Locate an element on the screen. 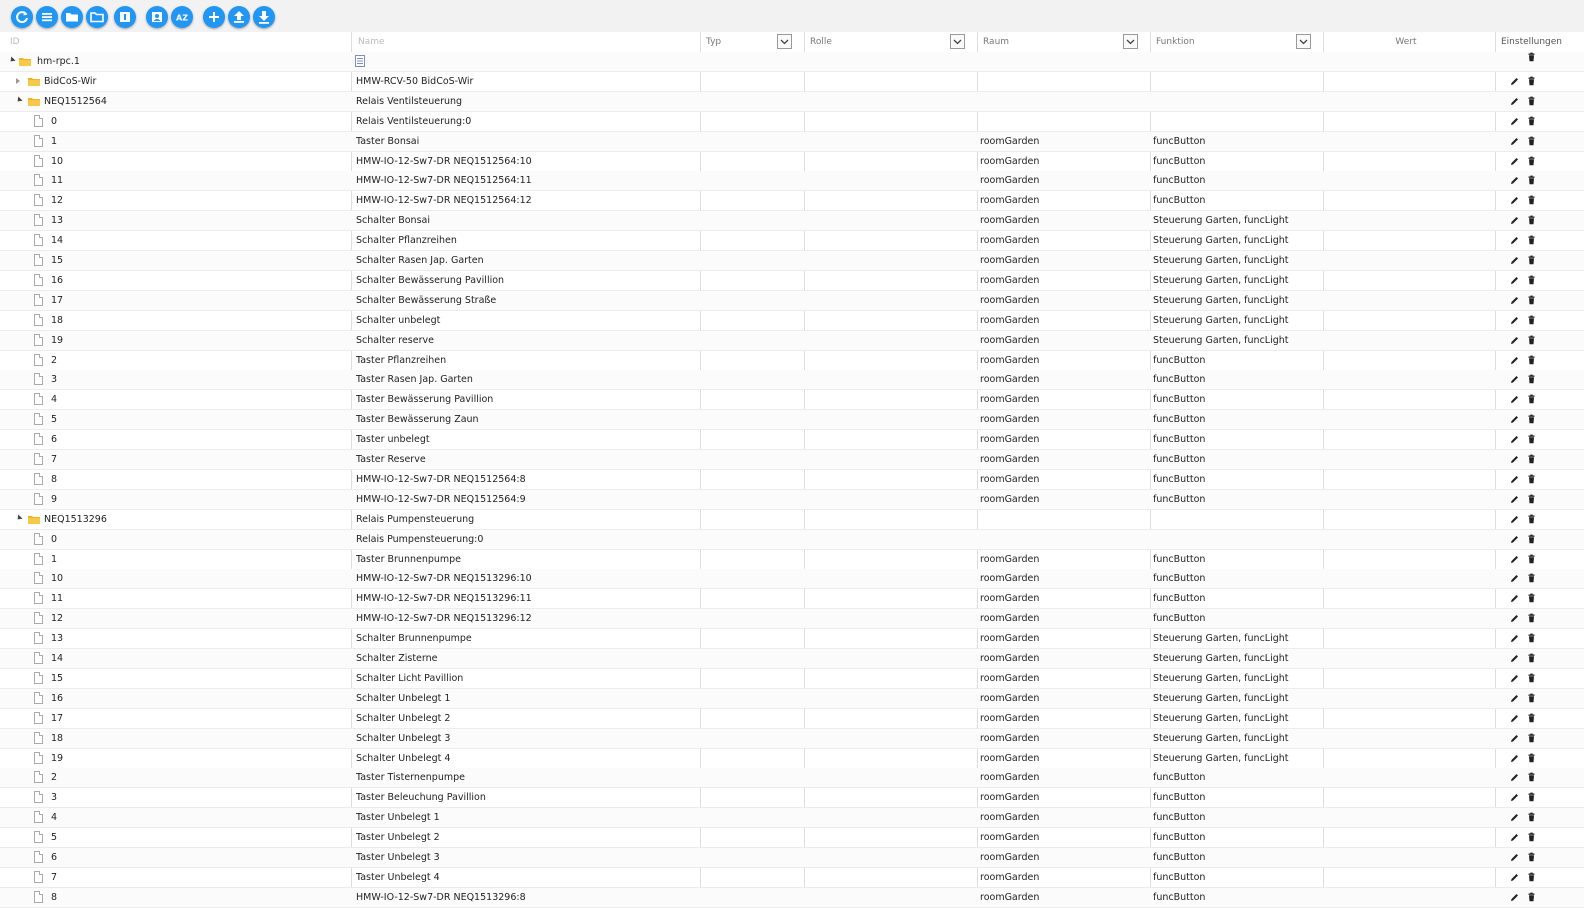  funktion-filter-dropdown is located at coordinates (1303, 41).